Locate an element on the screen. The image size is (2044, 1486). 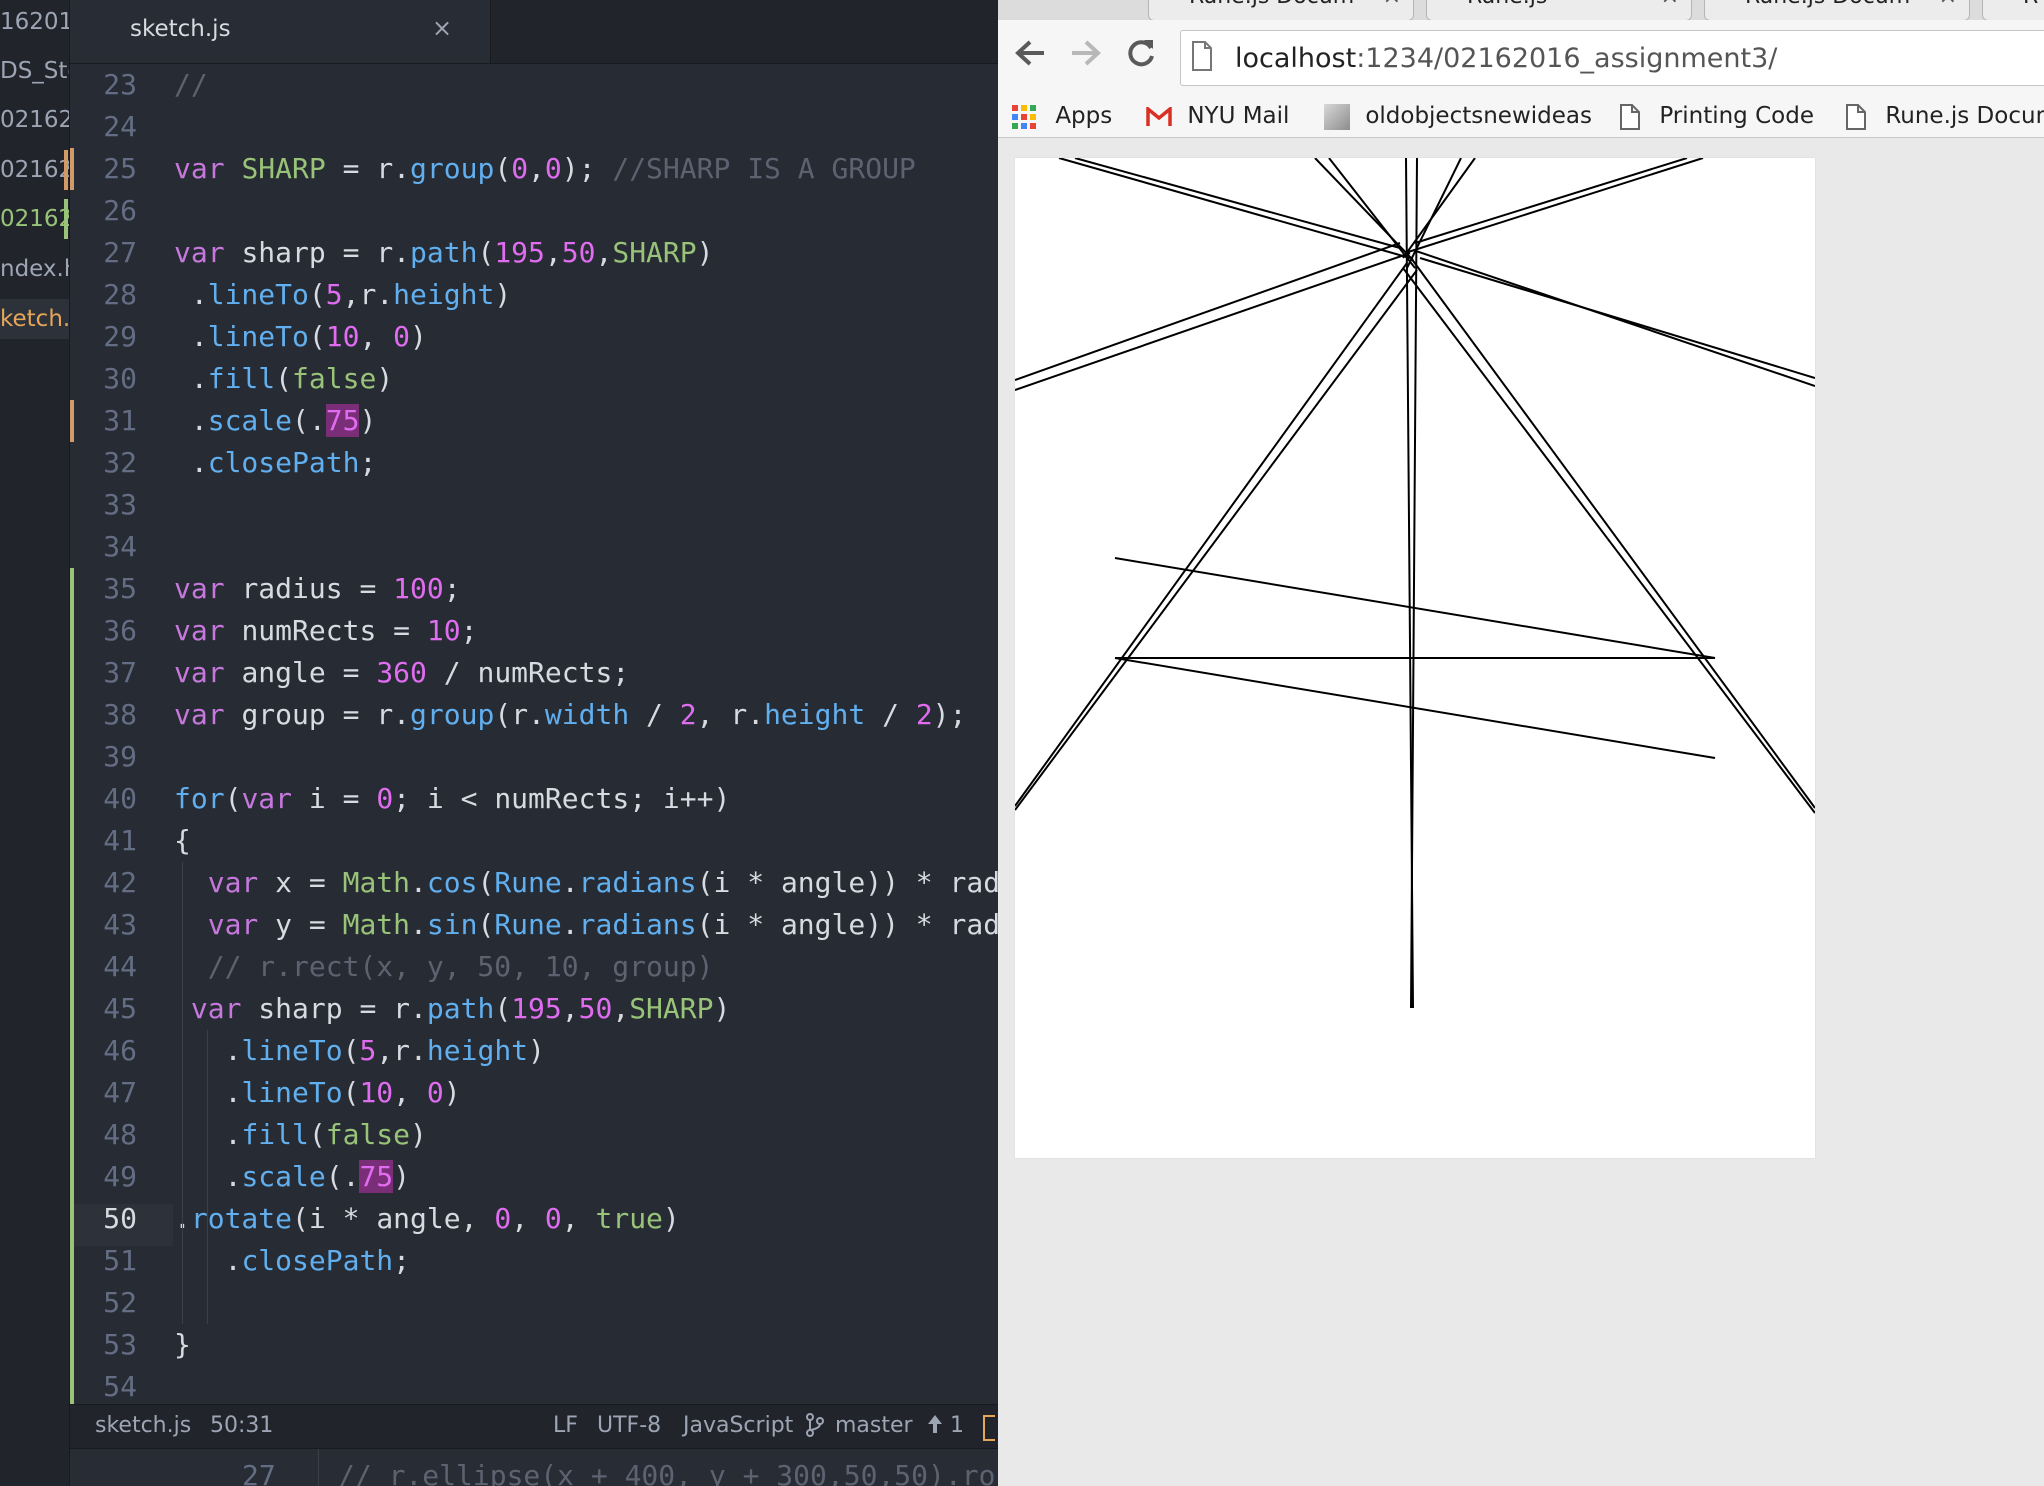
browser-tab: Rune.js × is located at coordinates (1559, 10).